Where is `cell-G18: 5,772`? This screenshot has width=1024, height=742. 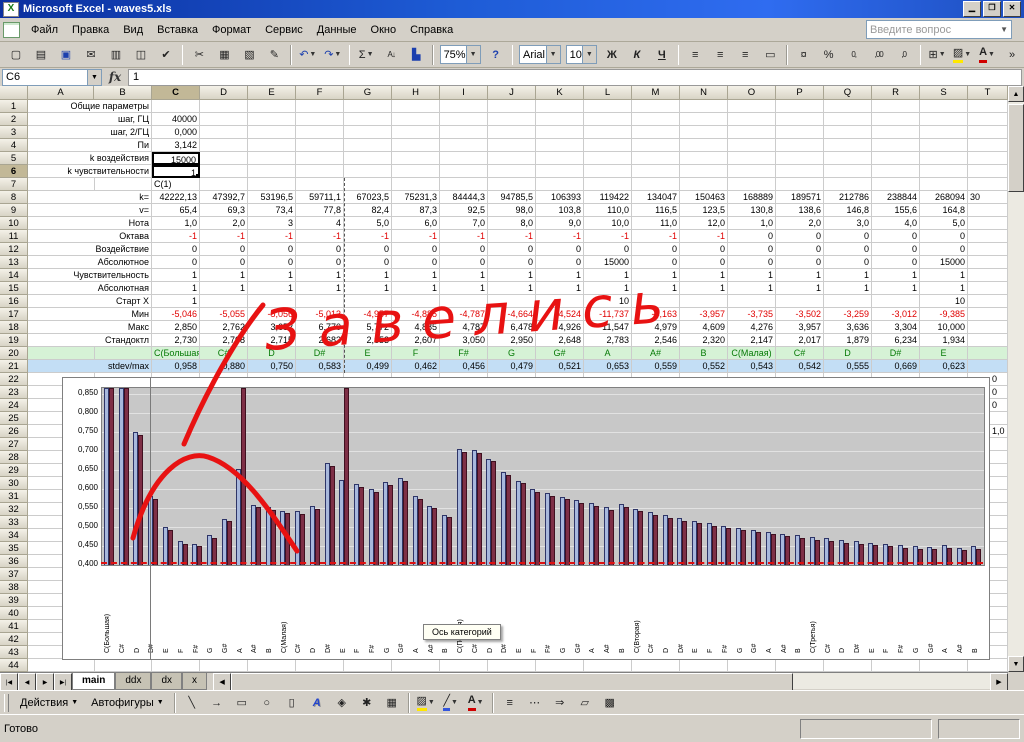 cell-G18: 5,772 is located at coordinates (368, 327).